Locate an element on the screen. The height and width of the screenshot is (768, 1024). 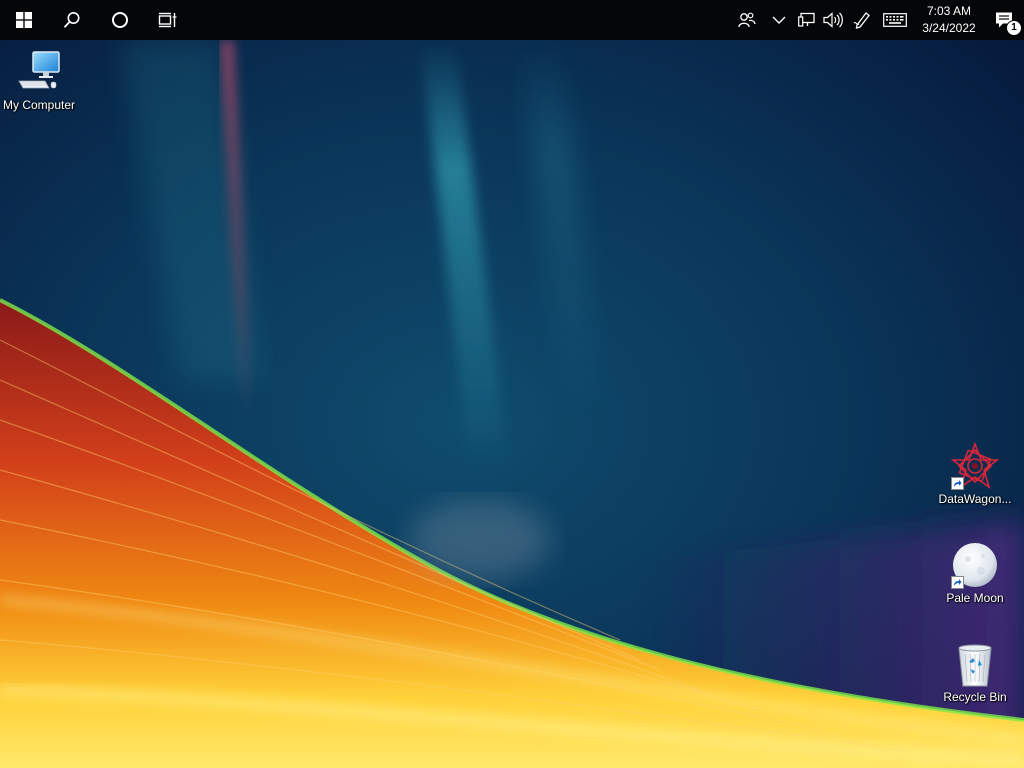
pen-workspace-icon is located at coordinates (861, 20).